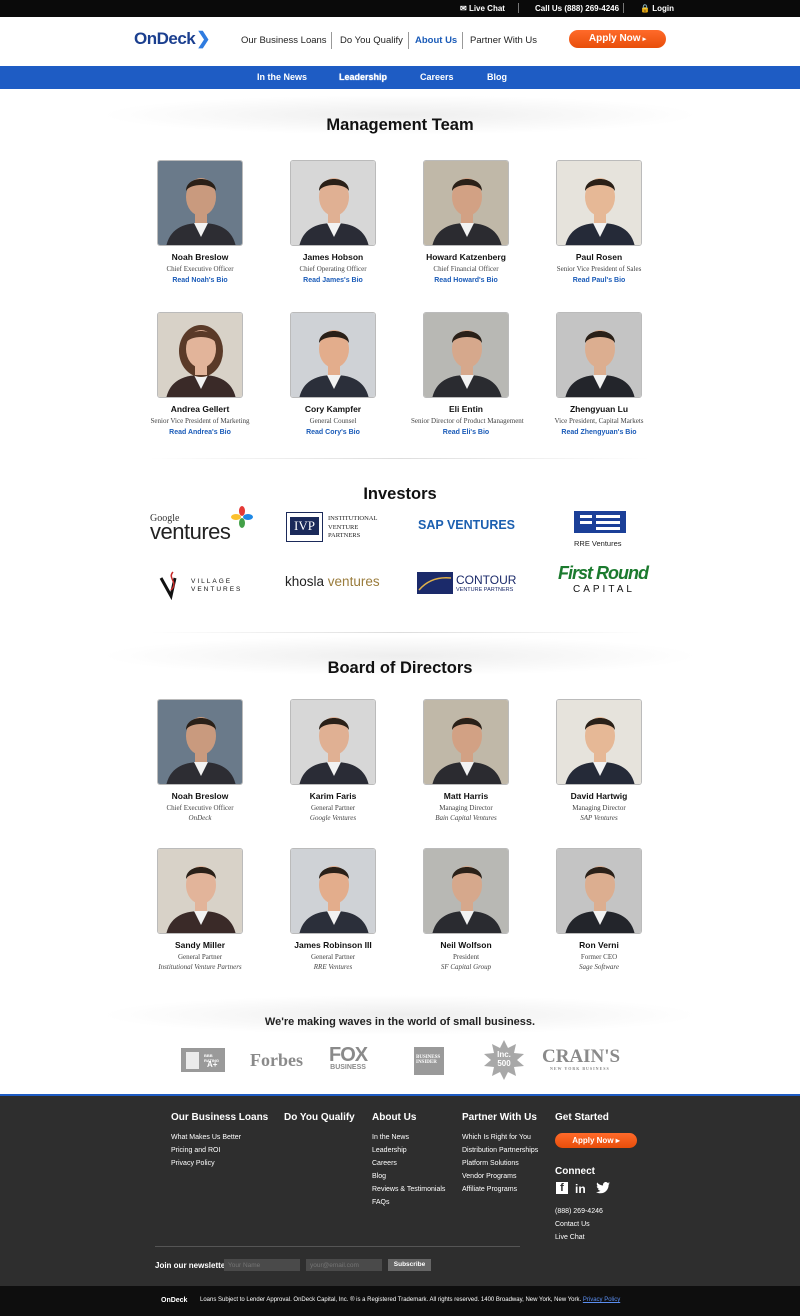 This screenshot has height=1316, width=800. Describe the element at coordinates (389, 1150) in the screenshot. I see `footer-link: Leadership` at that location.